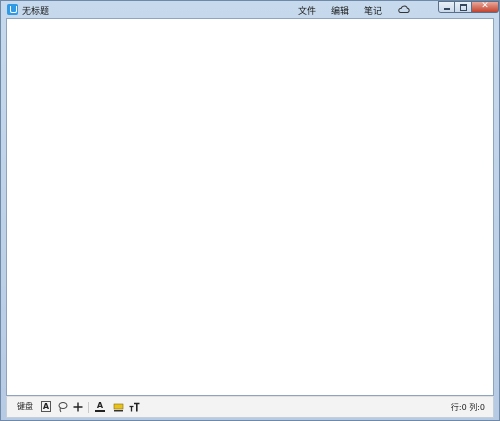 This screenshot has width=500, height=421. Describe the element at coordinates (482, 407) in the screenshot. I see `col-value: 0` at that location.